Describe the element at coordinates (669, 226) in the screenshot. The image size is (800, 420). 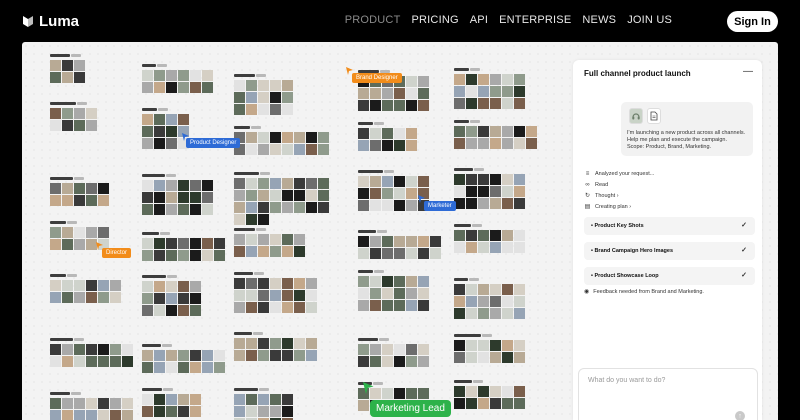
I see `task-item: • Product Key Shots ✓` at that location.